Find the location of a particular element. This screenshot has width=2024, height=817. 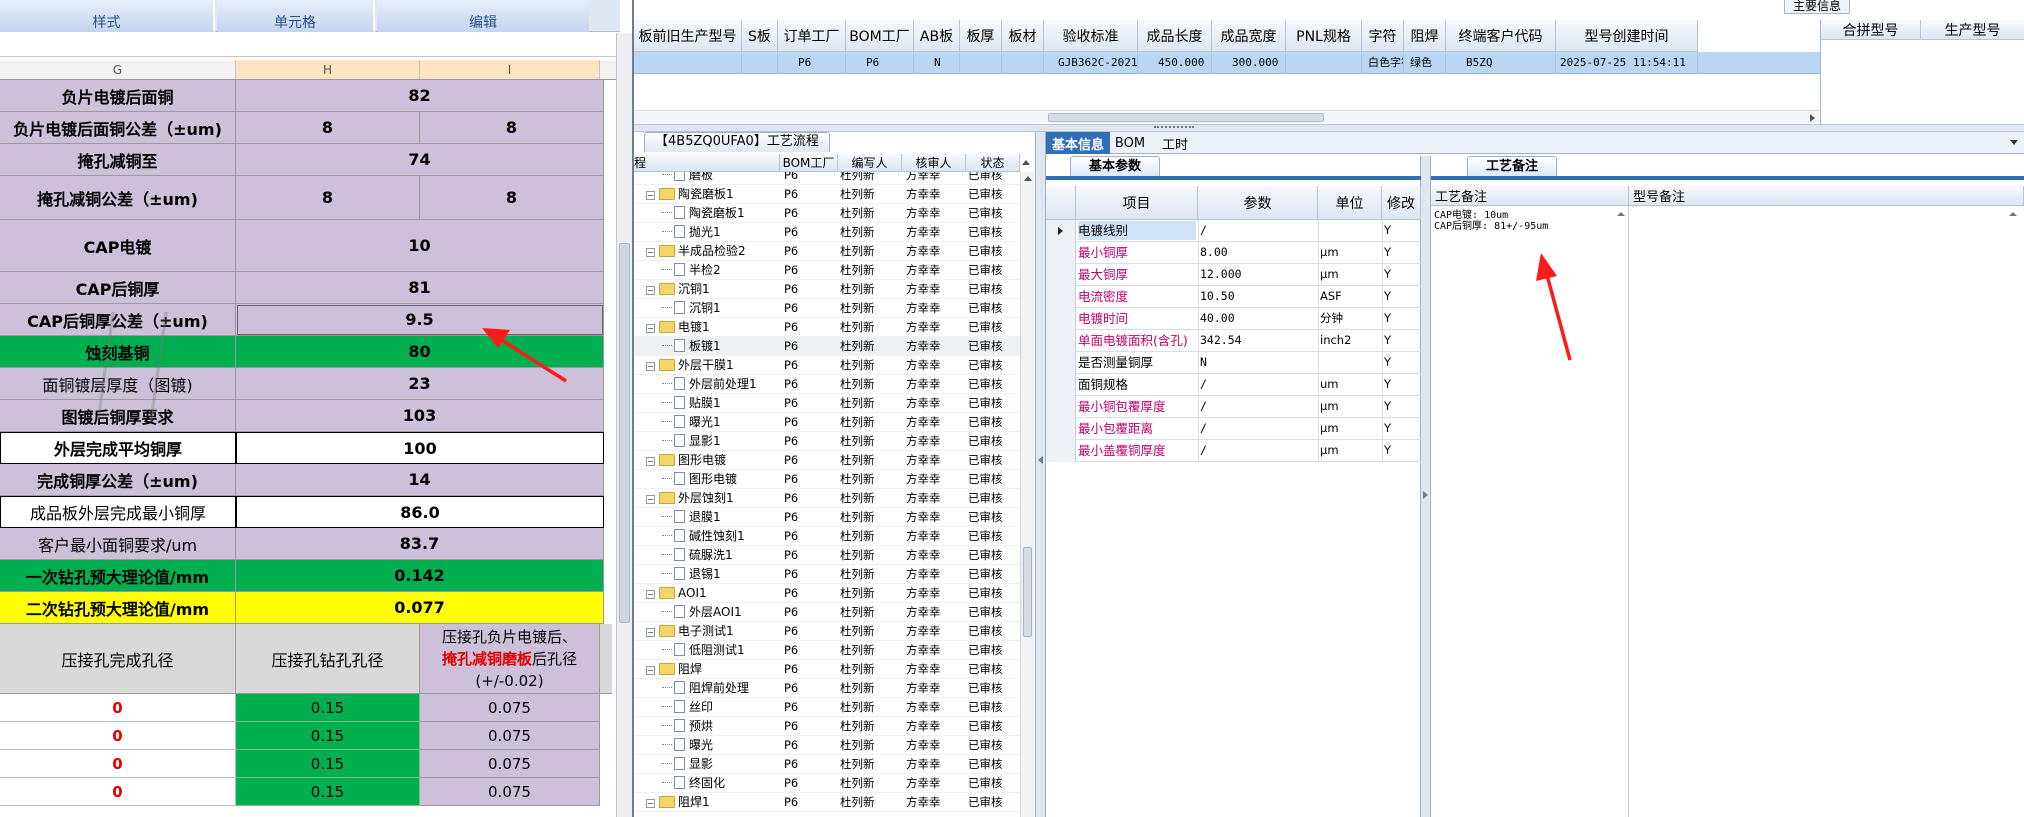

param-row: 最小盖覆铜厚度 / μm Y is located at coordinates (1233, 451).